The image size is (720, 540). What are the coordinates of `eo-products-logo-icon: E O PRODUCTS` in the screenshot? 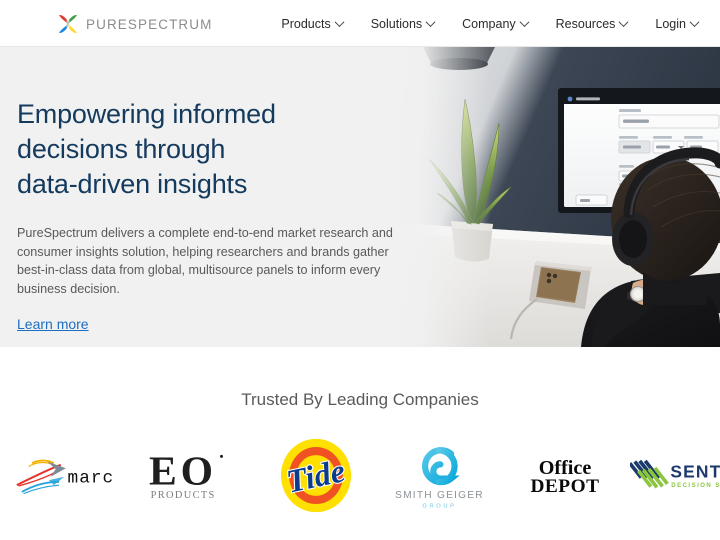 It's located at (186, 474).